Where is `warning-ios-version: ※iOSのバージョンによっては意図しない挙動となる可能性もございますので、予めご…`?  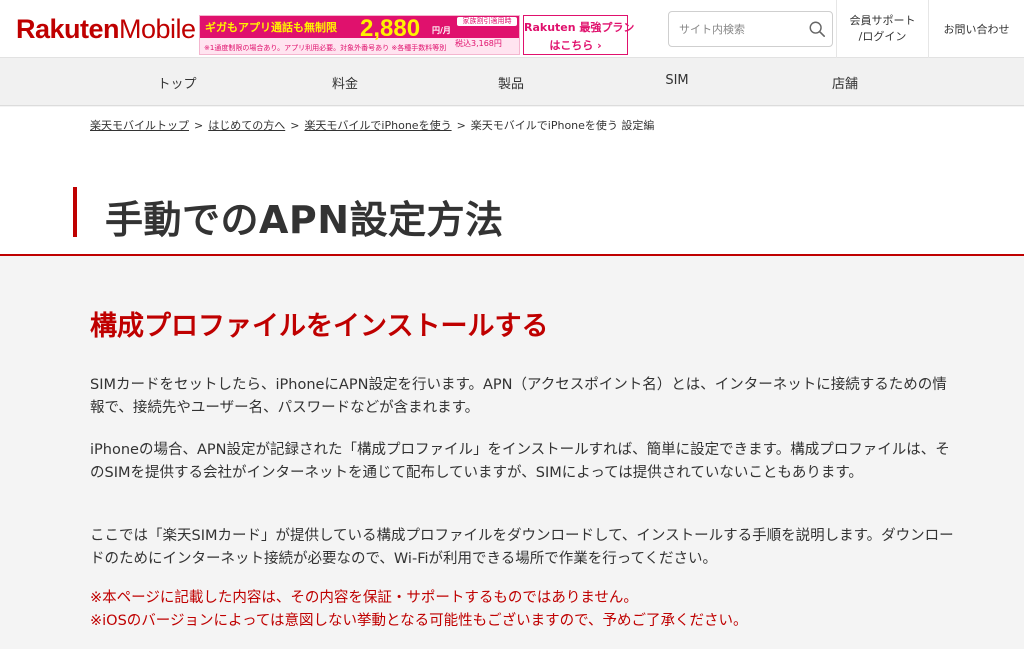 warning-ios-version: ※iOSのバージョンによっては意図しない挙動となる可能性もございますので、予めご… is located at coordinates (419, 621).